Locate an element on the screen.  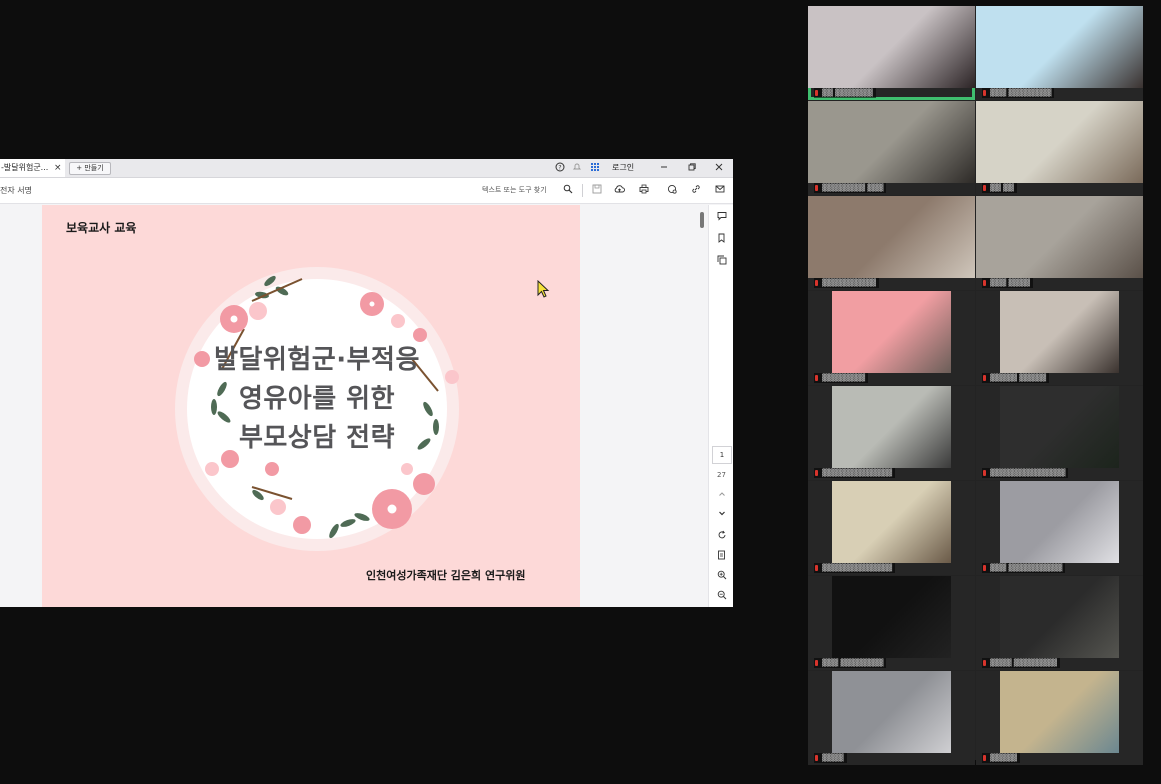
page-number-input: 1 is located at coordinates (722, 455).